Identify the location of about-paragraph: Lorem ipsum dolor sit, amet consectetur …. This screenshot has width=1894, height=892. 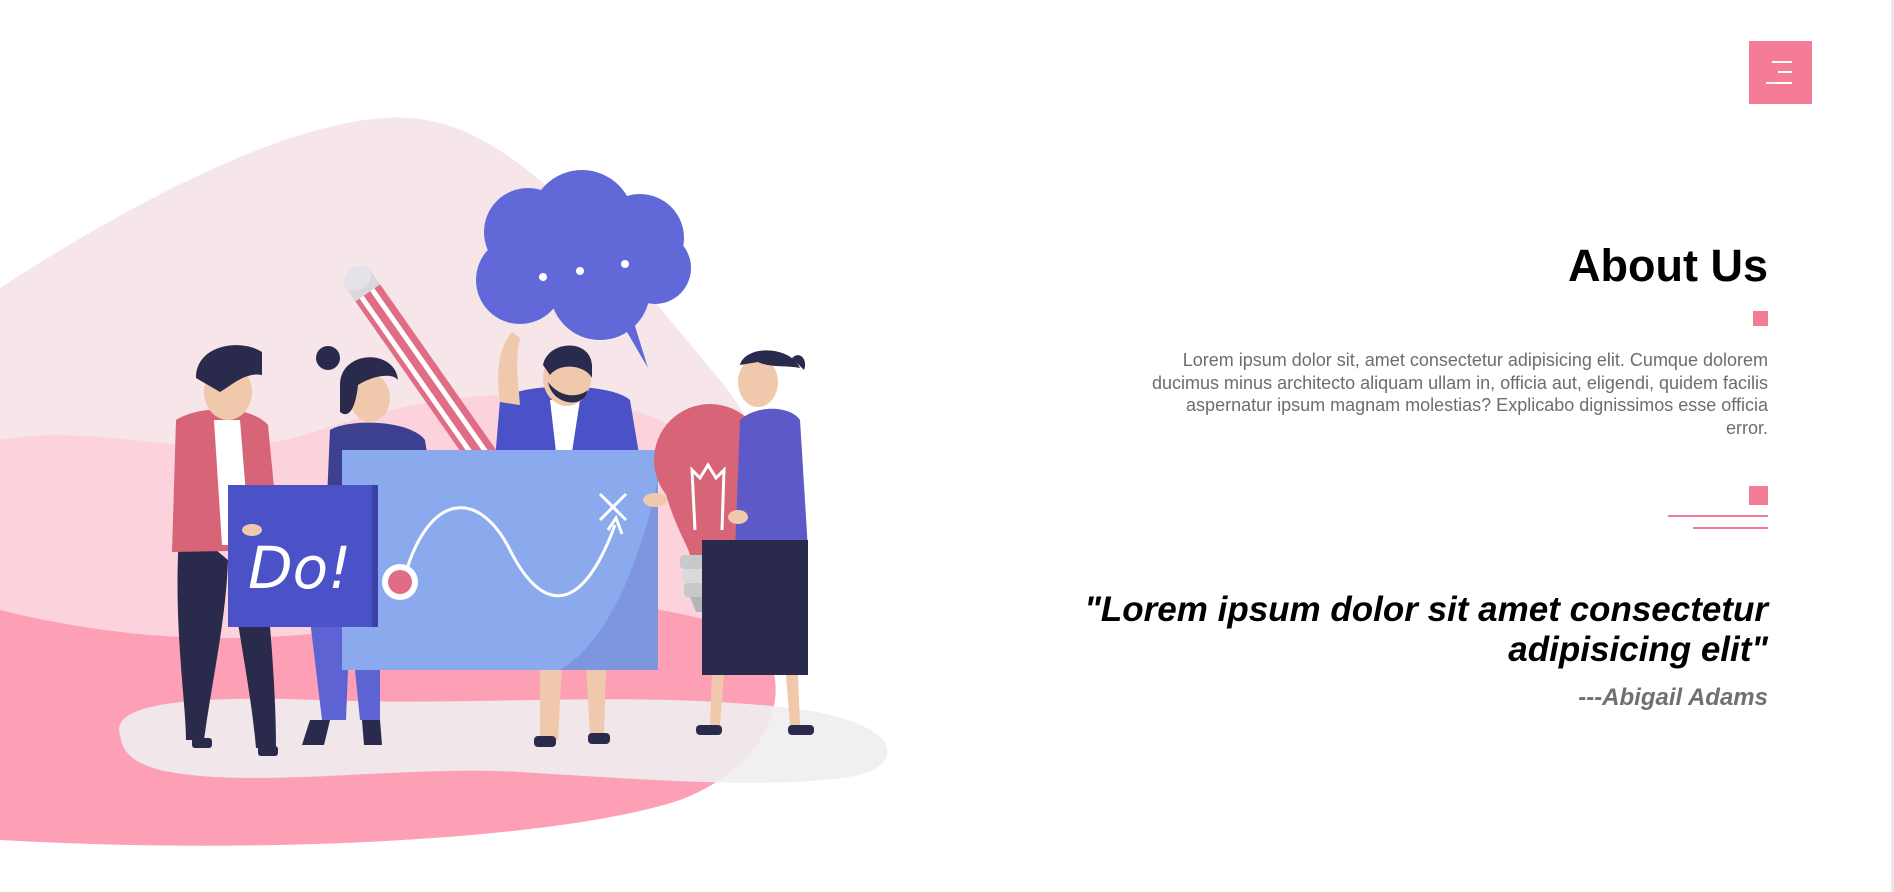
(1460, 394).